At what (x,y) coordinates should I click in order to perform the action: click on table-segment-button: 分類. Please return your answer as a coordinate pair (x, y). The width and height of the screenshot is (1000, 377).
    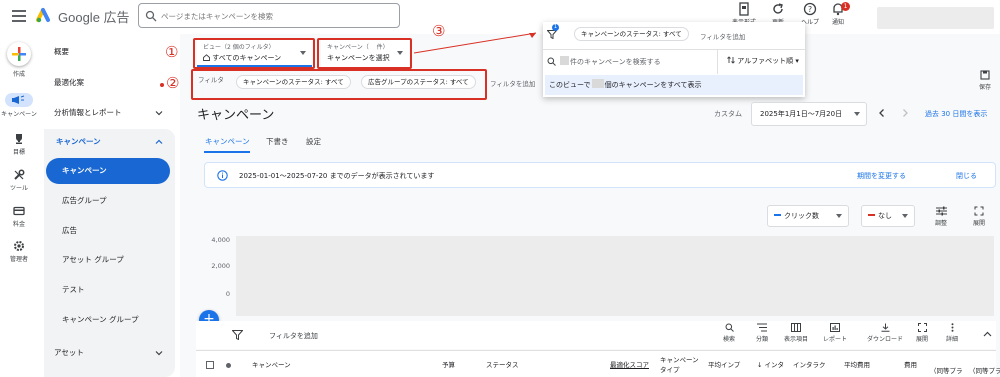
    Looking at the image, I should click on (762, 333).